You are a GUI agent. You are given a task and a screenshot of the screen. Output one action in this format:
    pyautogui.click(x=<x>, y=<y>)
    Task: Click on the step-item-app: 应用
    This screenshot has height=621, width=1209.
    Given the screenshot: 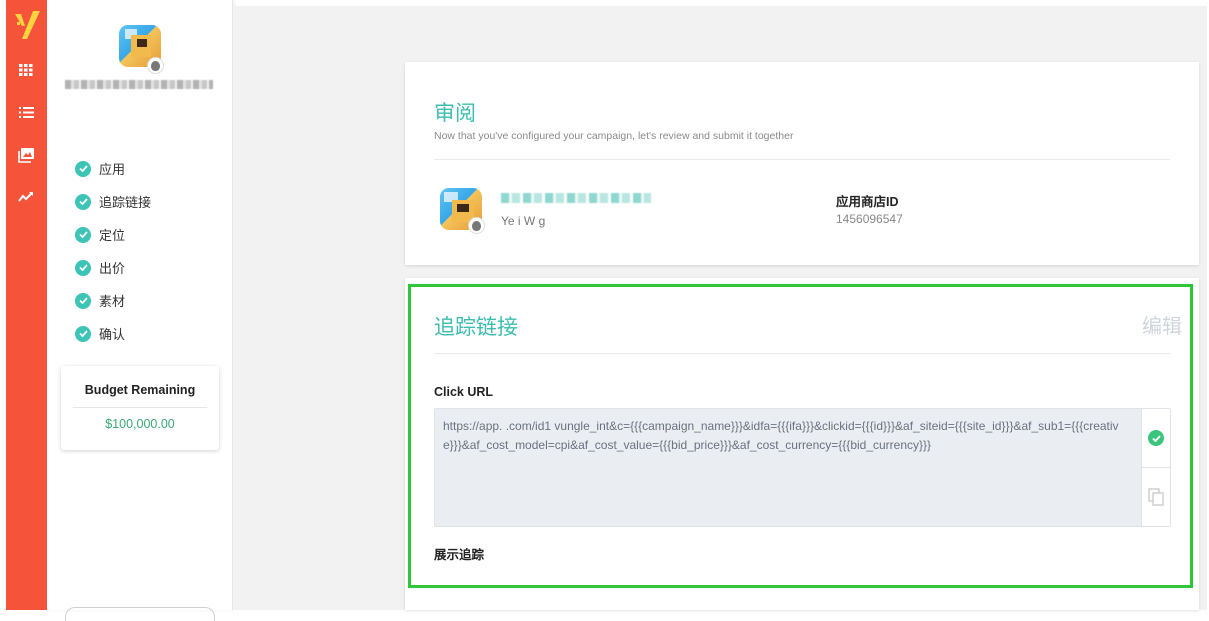 What is the action you would take?
    pyautogui.click(x=113, y=168)
    